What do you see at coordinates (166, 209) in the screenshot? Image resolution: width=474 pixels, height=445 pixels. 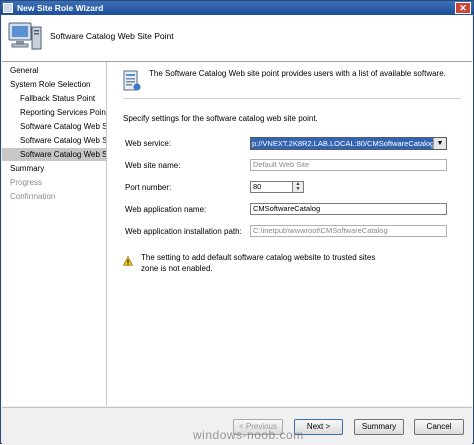 I see `web-app-name-label: Web application name:` at bounding box center [166, 209].